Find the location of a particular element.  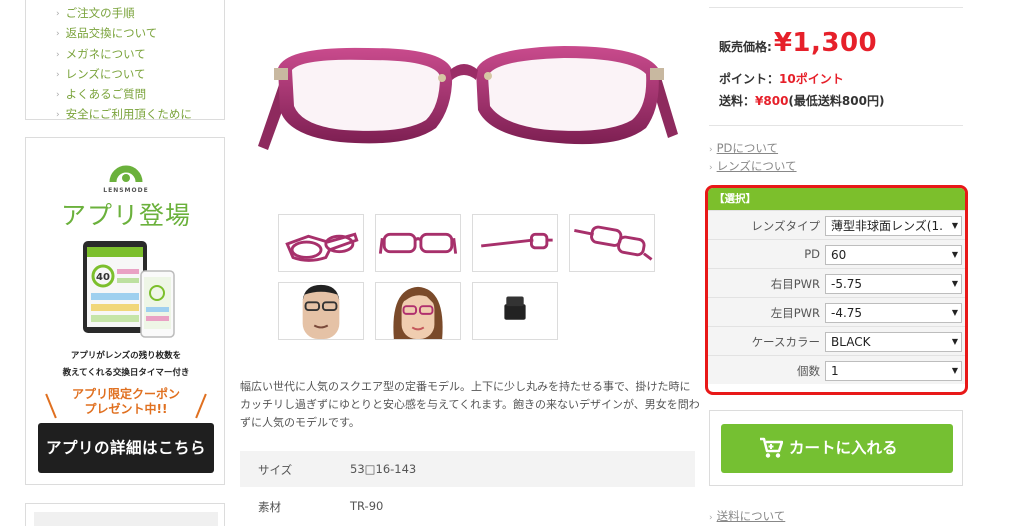

app-details-button: アプリの詳細はこちら is located at coordinates (126, 448).